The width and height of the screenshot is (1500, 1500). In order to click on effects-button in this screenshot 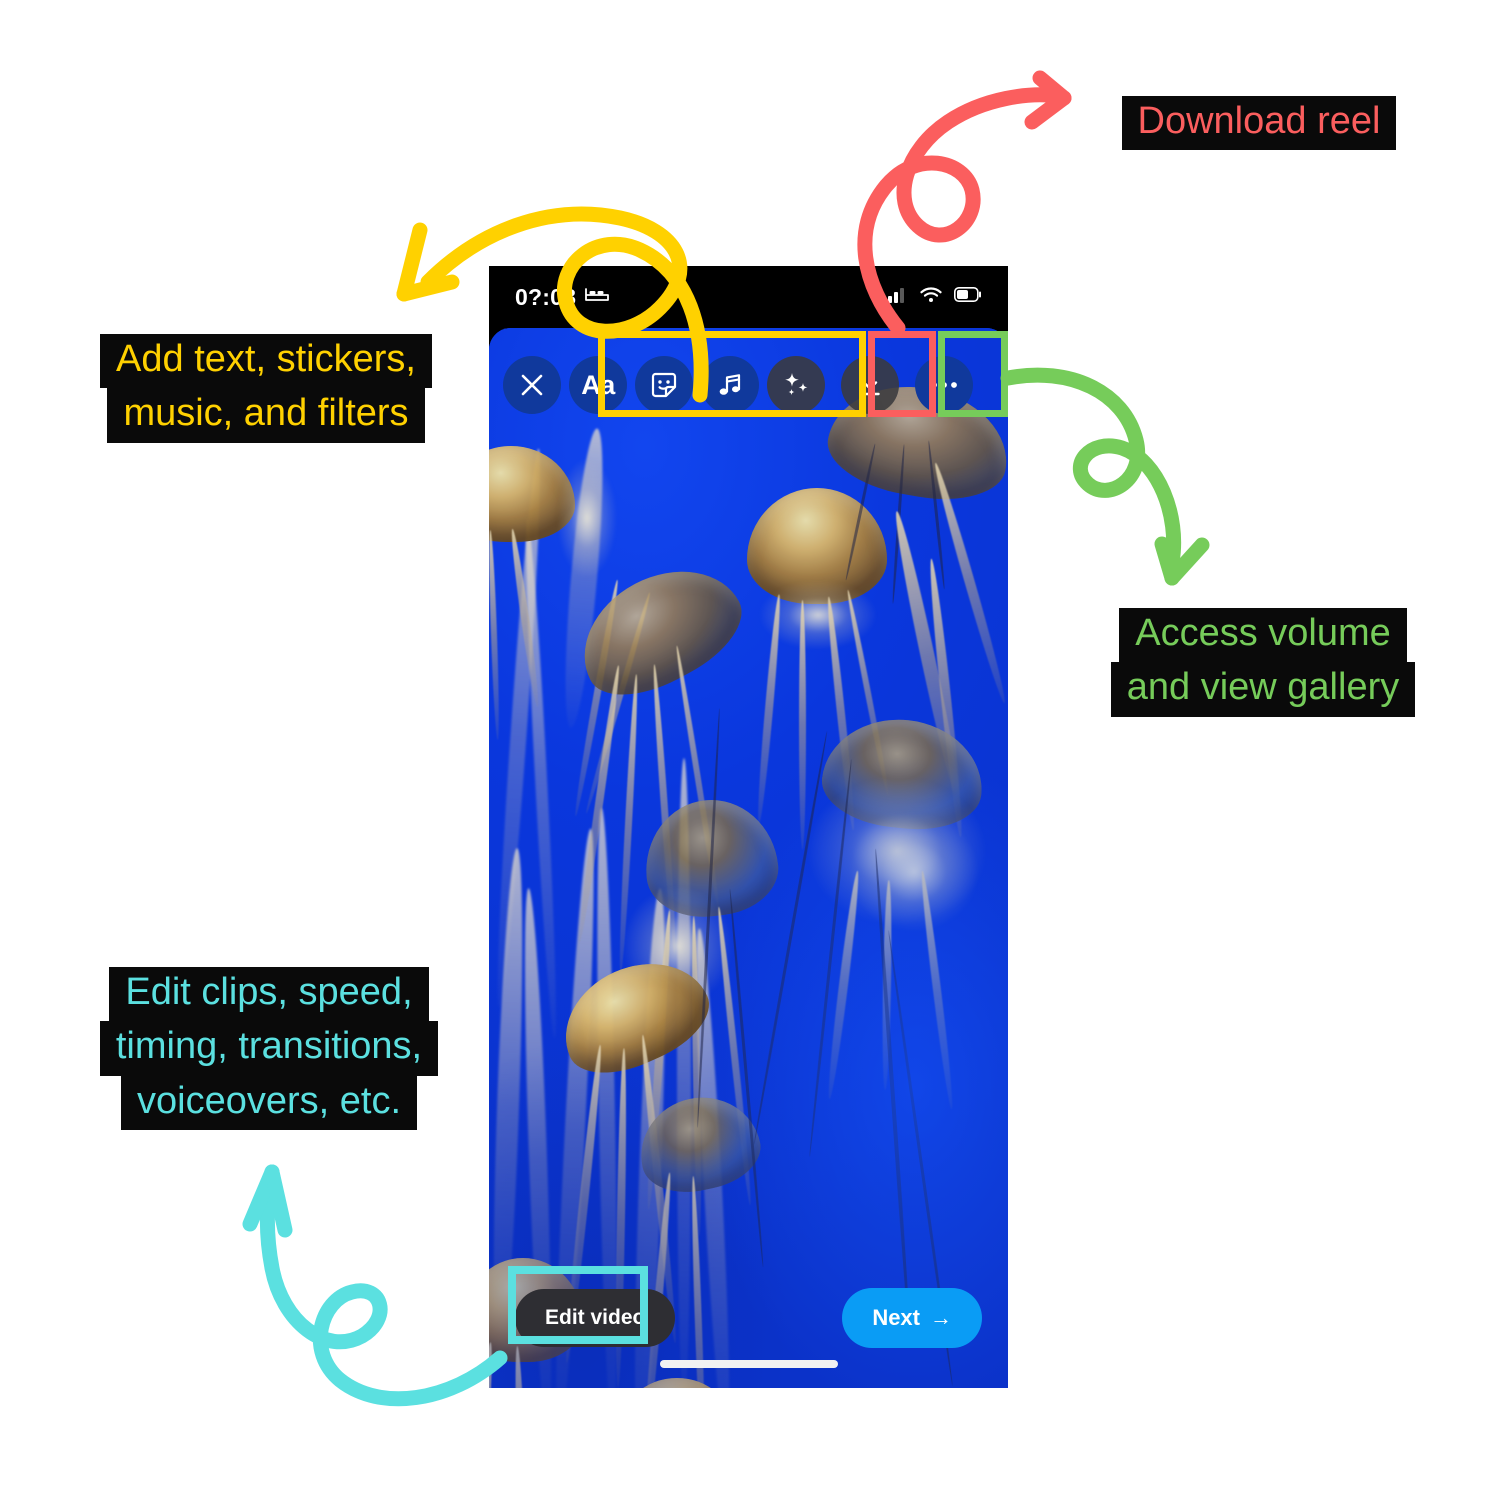, I will do `click(796, 385)`.